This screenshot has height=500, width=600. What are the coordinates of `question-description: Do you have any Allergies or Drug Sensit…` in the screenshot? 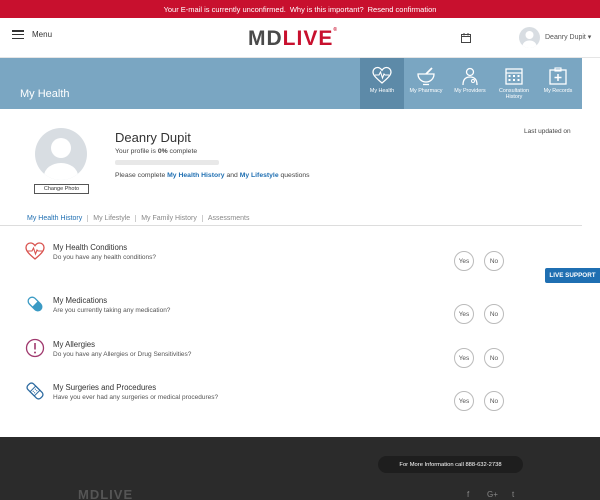 It's located at (122, 354).